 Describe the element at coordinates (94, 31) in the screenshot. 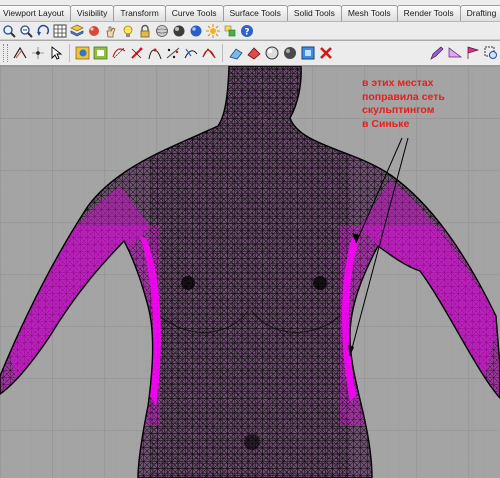

I see `material-icon` at that location.